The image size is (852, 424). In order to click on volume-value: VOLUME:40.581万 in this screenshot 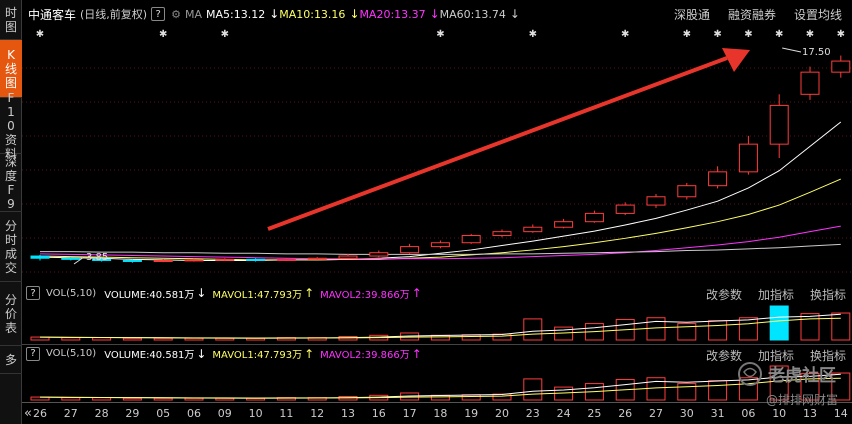, I will do `click(149, 295)`.